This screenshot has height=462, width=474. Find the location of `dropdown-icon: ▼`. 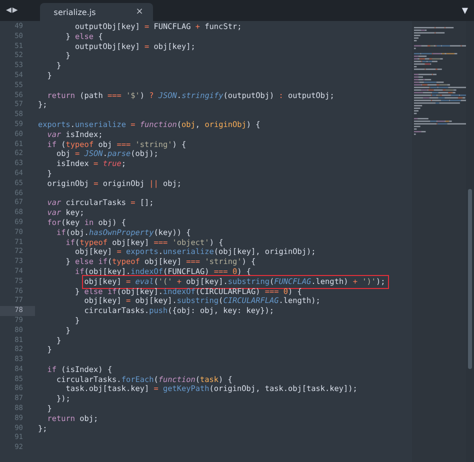

dropdown-icon: ▼ is located at coordinates (465, 10).